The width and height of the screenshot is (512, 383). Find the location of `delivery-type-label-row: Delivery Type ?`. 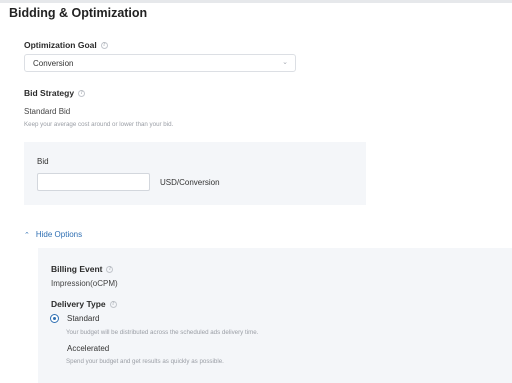

delivery-type-label-row: Delivery Type ? is located at coordinates (84, 304).